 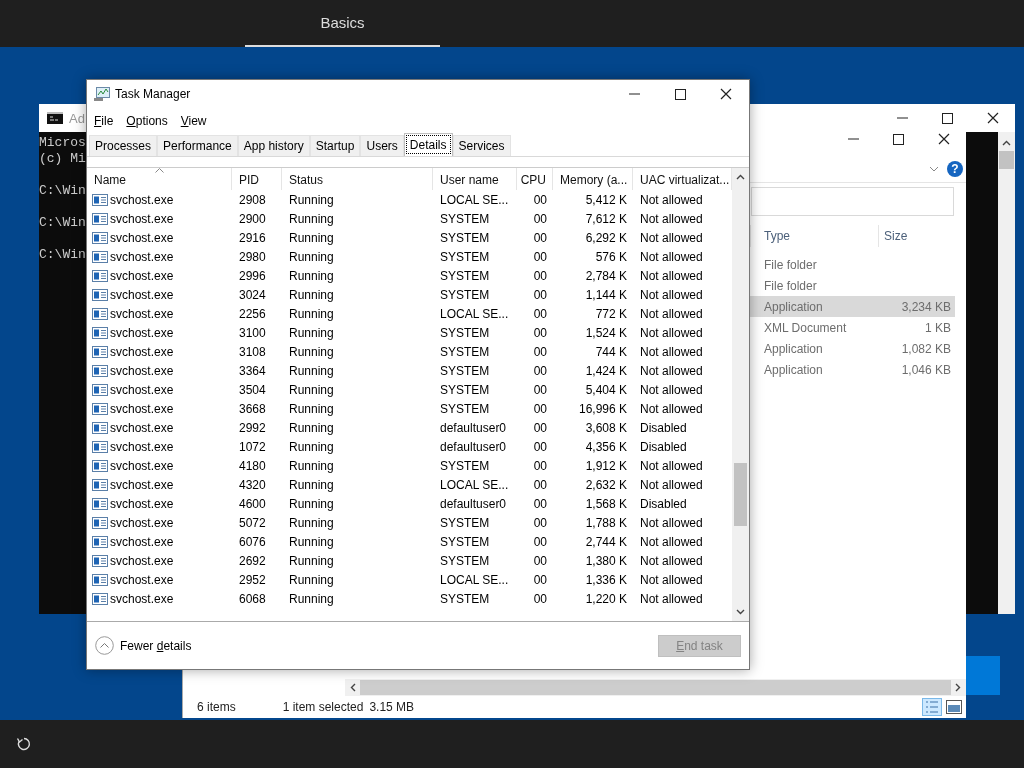 What do you see at coordinates (357, 179) in the screenshot?
I see `column-header: Status` at bounding box center [357, 179].